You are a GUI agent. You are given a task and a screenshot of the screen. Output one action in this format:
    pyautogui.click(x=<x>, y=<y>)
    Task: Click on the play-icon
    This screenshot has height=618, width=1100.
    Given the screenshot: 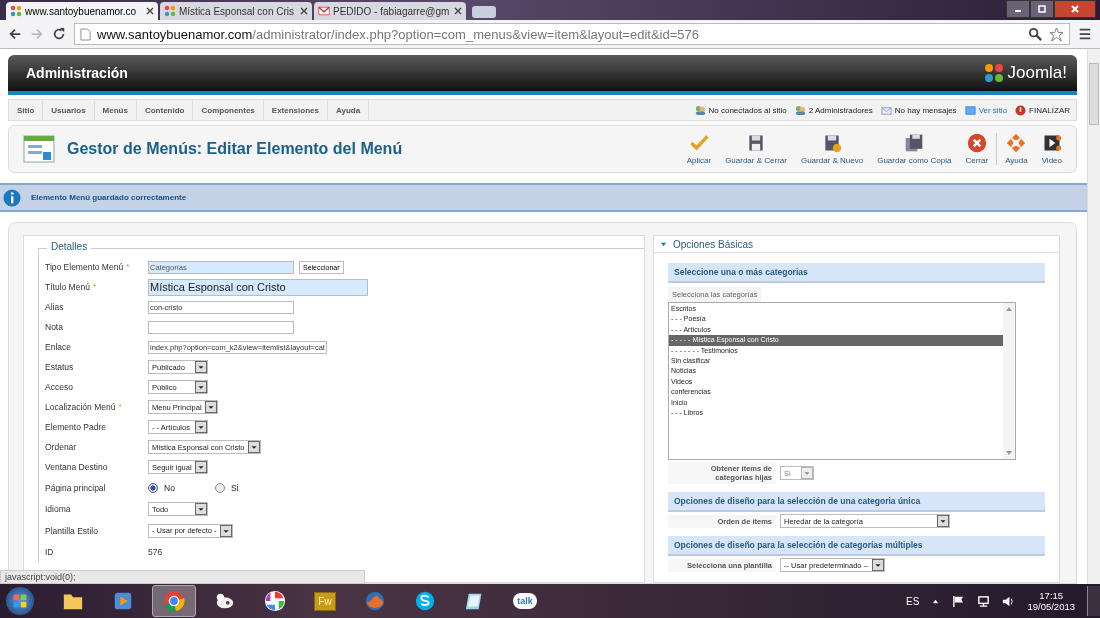 What is the action you would take?
    pyautogui.click(x=123, y=601)
    